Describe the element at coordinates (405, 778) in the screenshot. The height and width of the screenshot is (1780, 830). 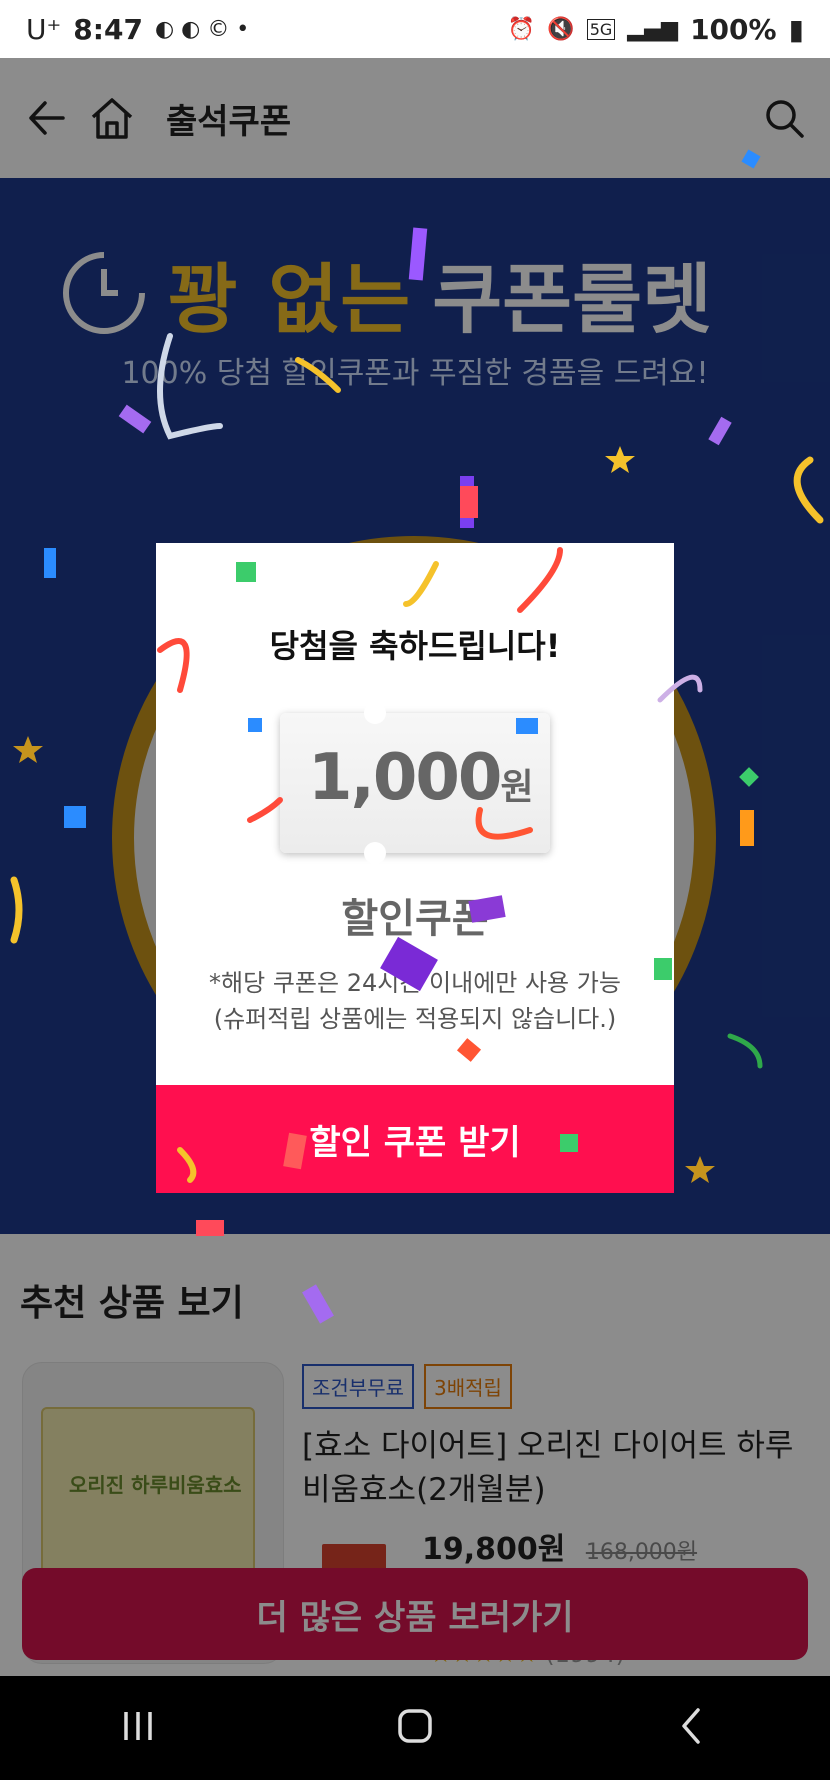
I see `coupon-amount-value: 1,000` at that location.